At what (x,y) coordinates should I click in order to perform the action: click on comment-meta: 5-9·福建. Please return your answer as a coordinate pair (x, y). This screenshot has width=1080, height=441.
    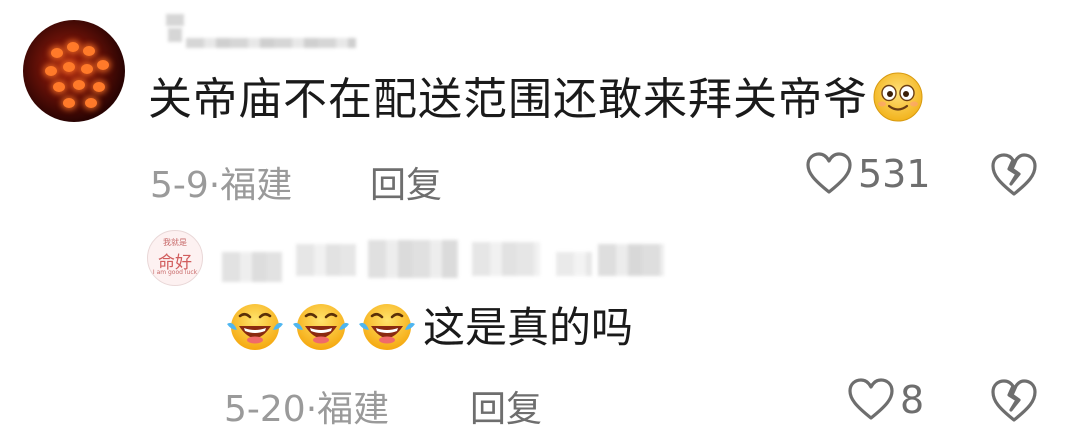
    Looking at the image, I should click on (221, 182).